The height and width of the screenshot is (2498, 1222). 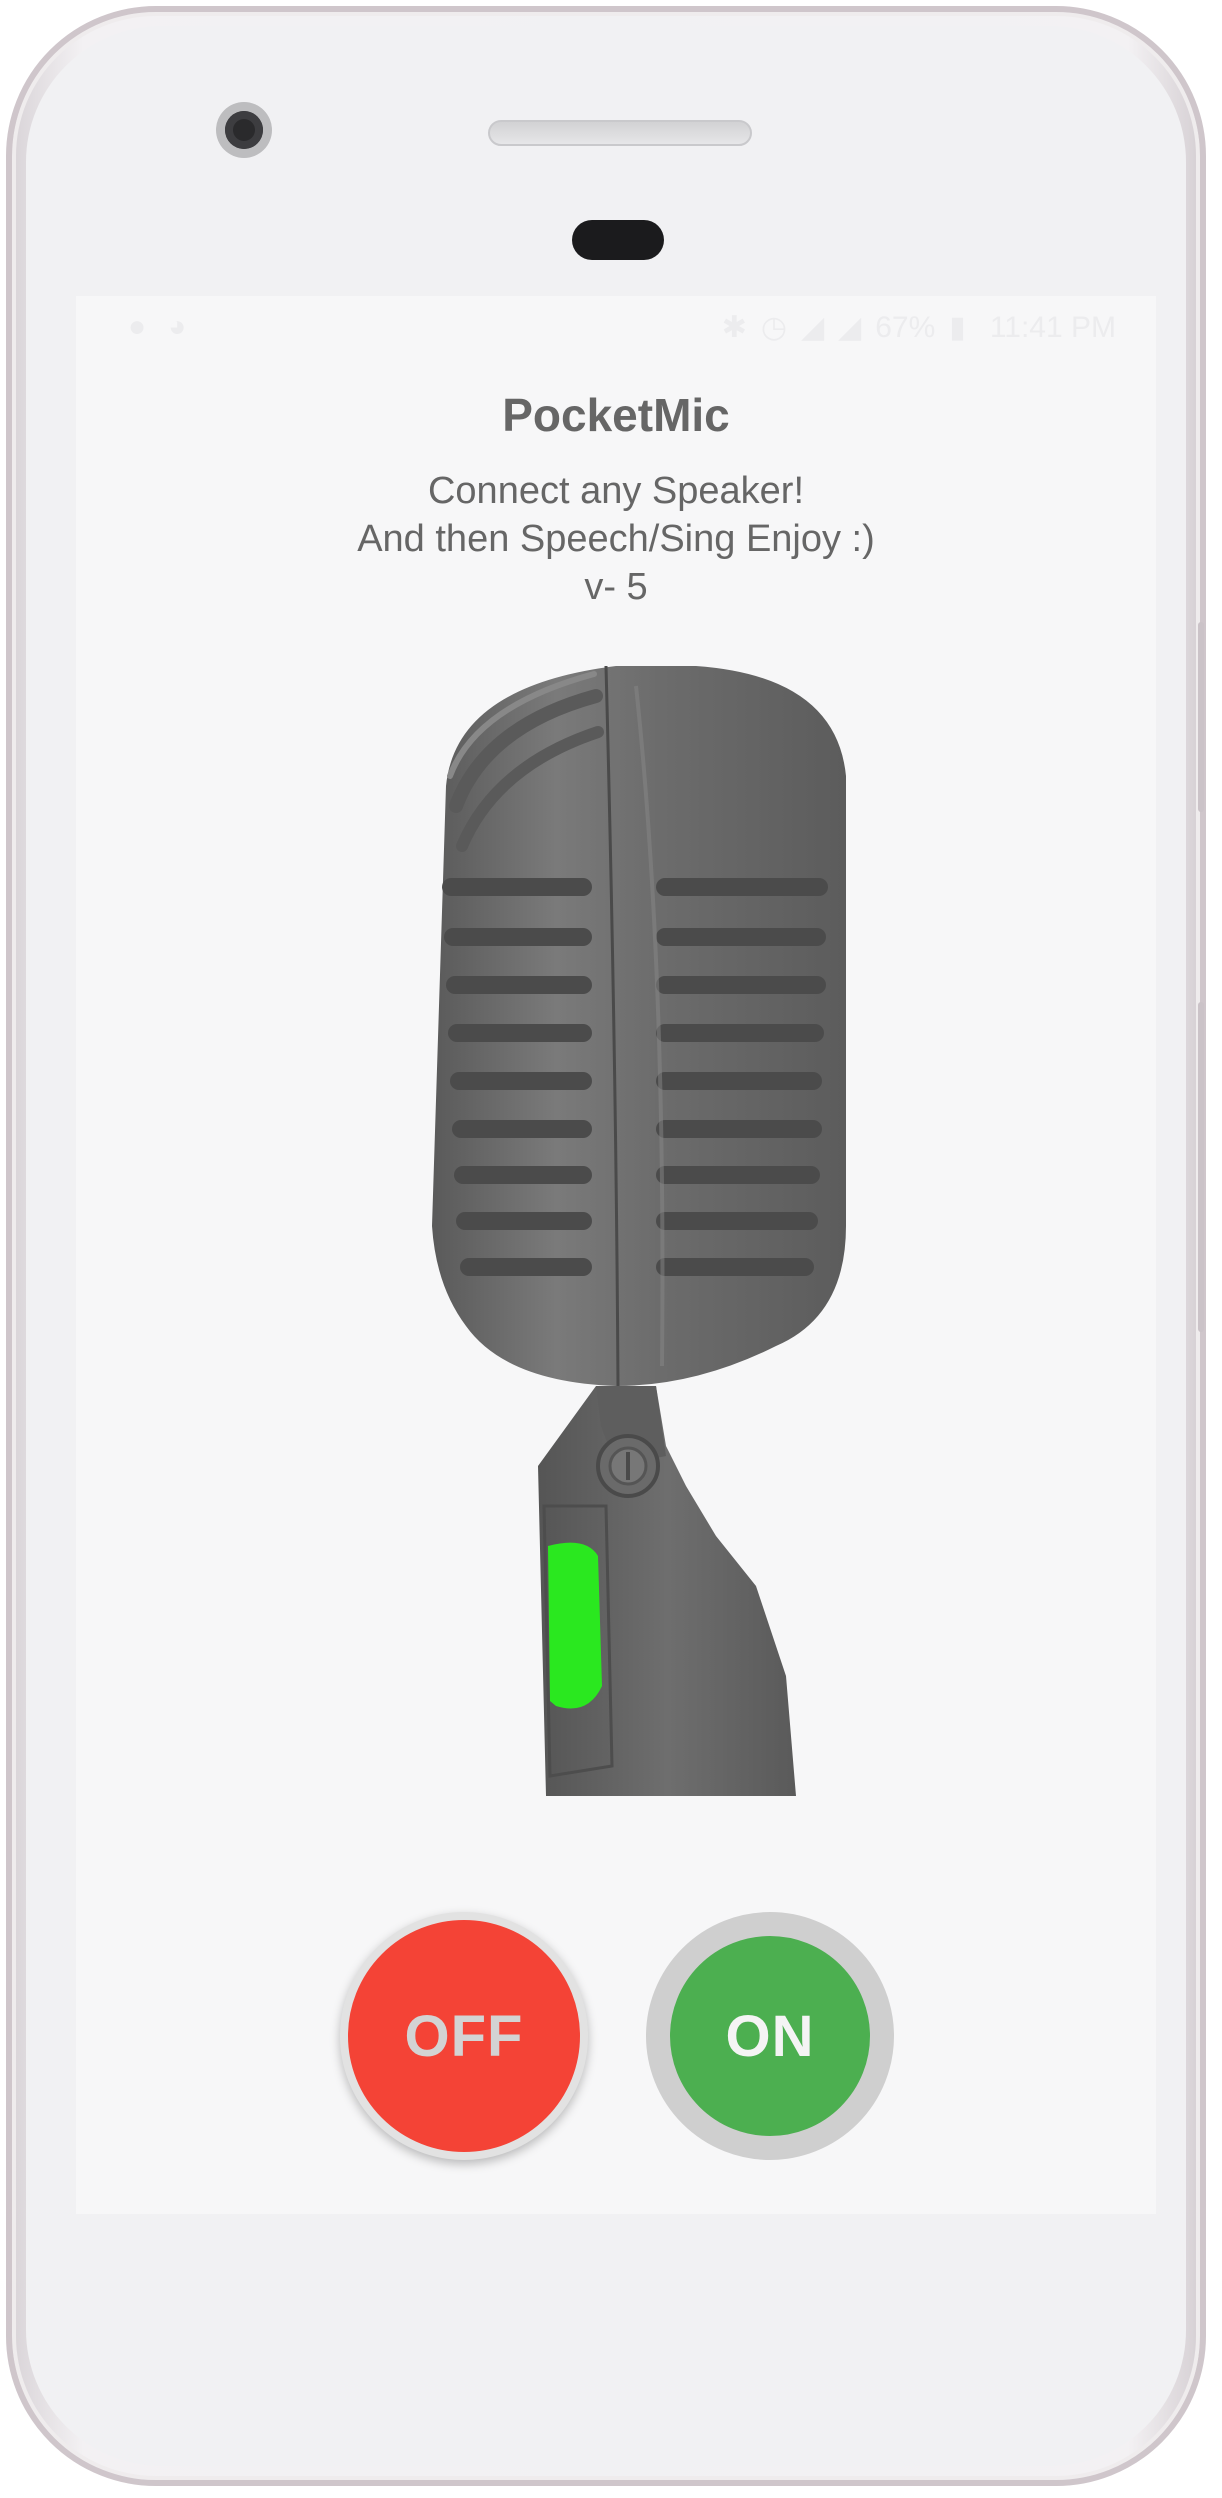 What do you see at coordinates (616, 539) in the screenshot?
I see `subtitle-line-2: And then Speech/Sing Enjoy :)` at bounding box center [616, 539].